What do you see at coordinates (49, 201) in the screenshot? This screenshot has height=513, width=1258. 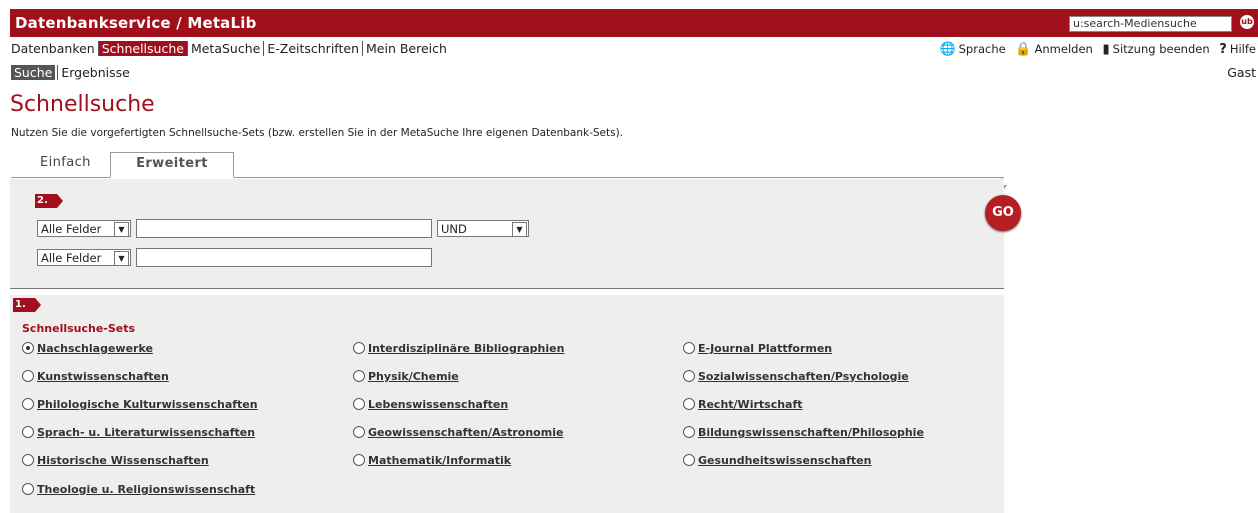 I see `step-2-badge: 2.` at bounding box center [49, 201].